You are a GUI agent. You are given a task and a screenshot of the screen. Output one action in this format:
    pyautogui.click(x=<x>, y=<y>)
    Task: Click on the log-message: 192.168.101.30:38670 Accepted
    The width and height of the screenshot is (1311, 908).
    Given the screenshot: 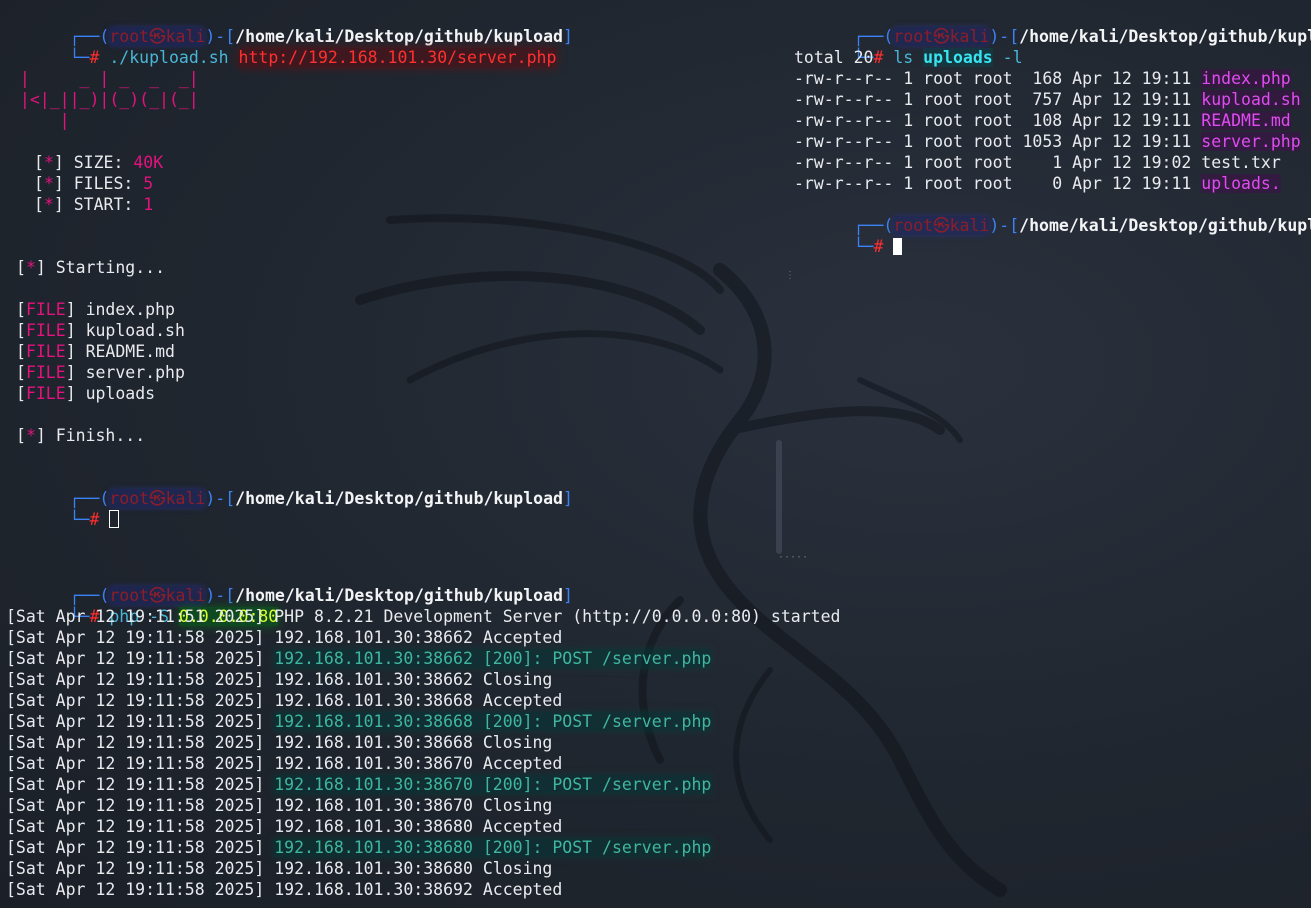 What is the action you would take?
    pyautogui.click(x=418, y=763)
    